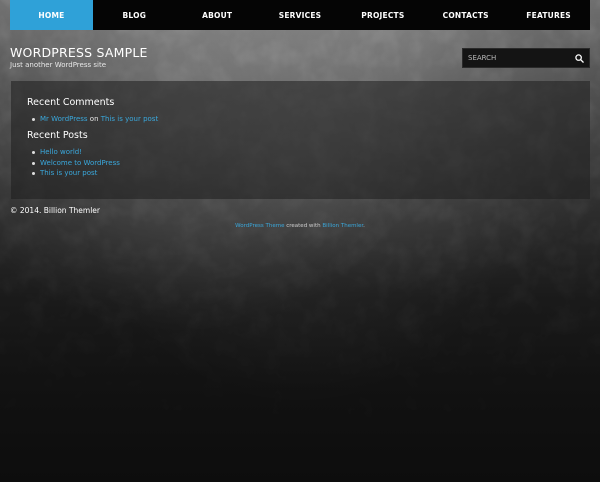 The width and height of the screenshot is (600, 482). Describe the element at coordinates (342, 226) in the screenshot. I see `billion-themler-link: Billion Themler` at that location.